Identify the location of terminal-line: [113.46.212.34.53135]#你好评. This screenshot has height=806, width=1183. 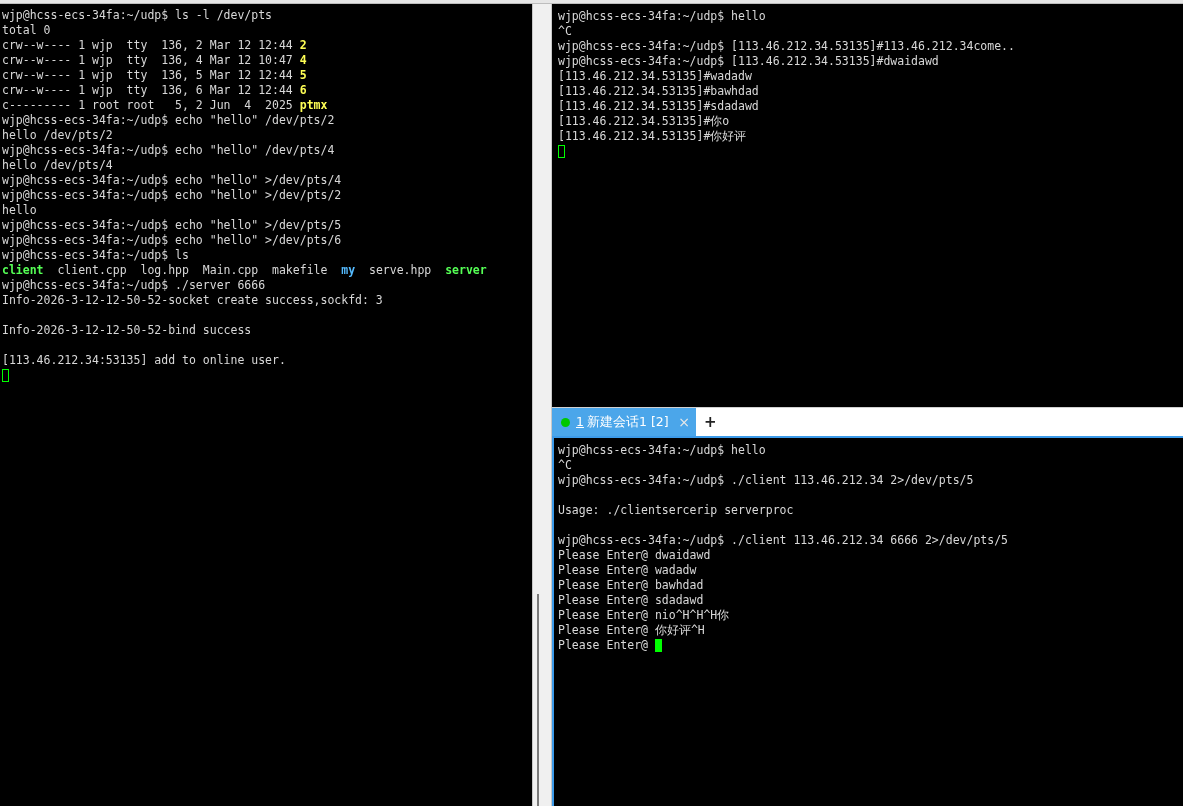
(653, 136).